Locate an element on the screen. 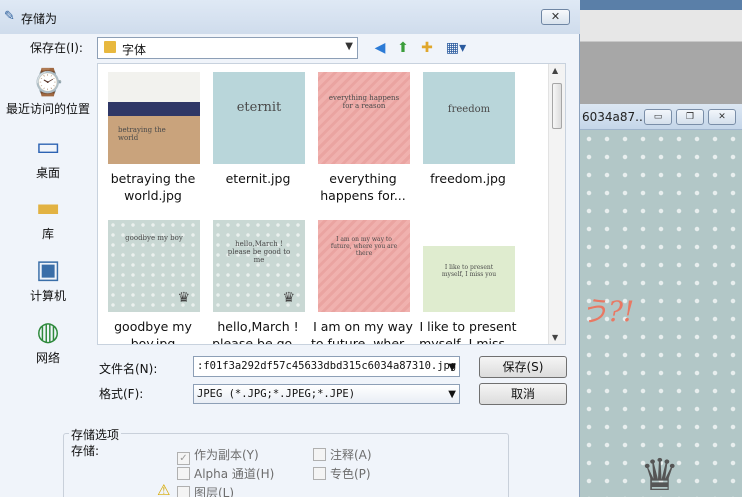  file-name-line1: eternit.jpg is located at coordinates (258, 178).